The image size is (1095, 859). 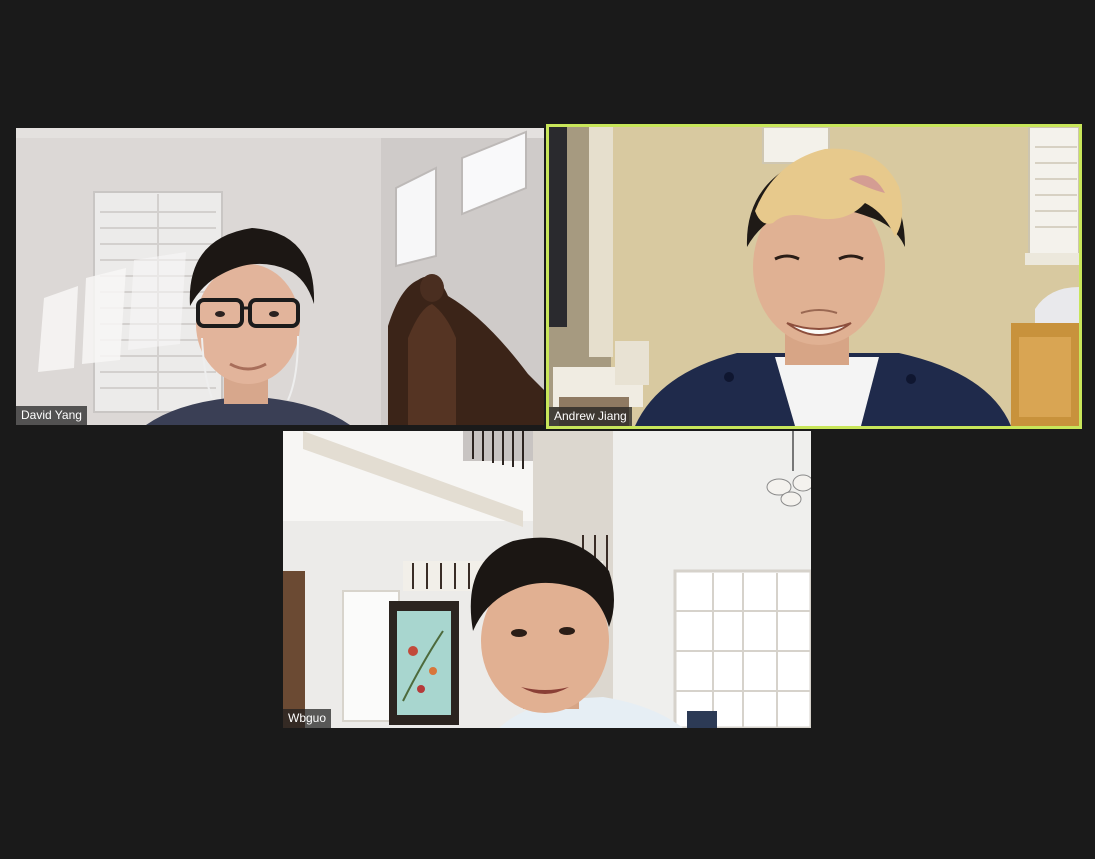 What do you see at coordinates (307, 718) in the screenshot?
I see `participant-name-label: Wbguo` at bounding box center [307, 718].